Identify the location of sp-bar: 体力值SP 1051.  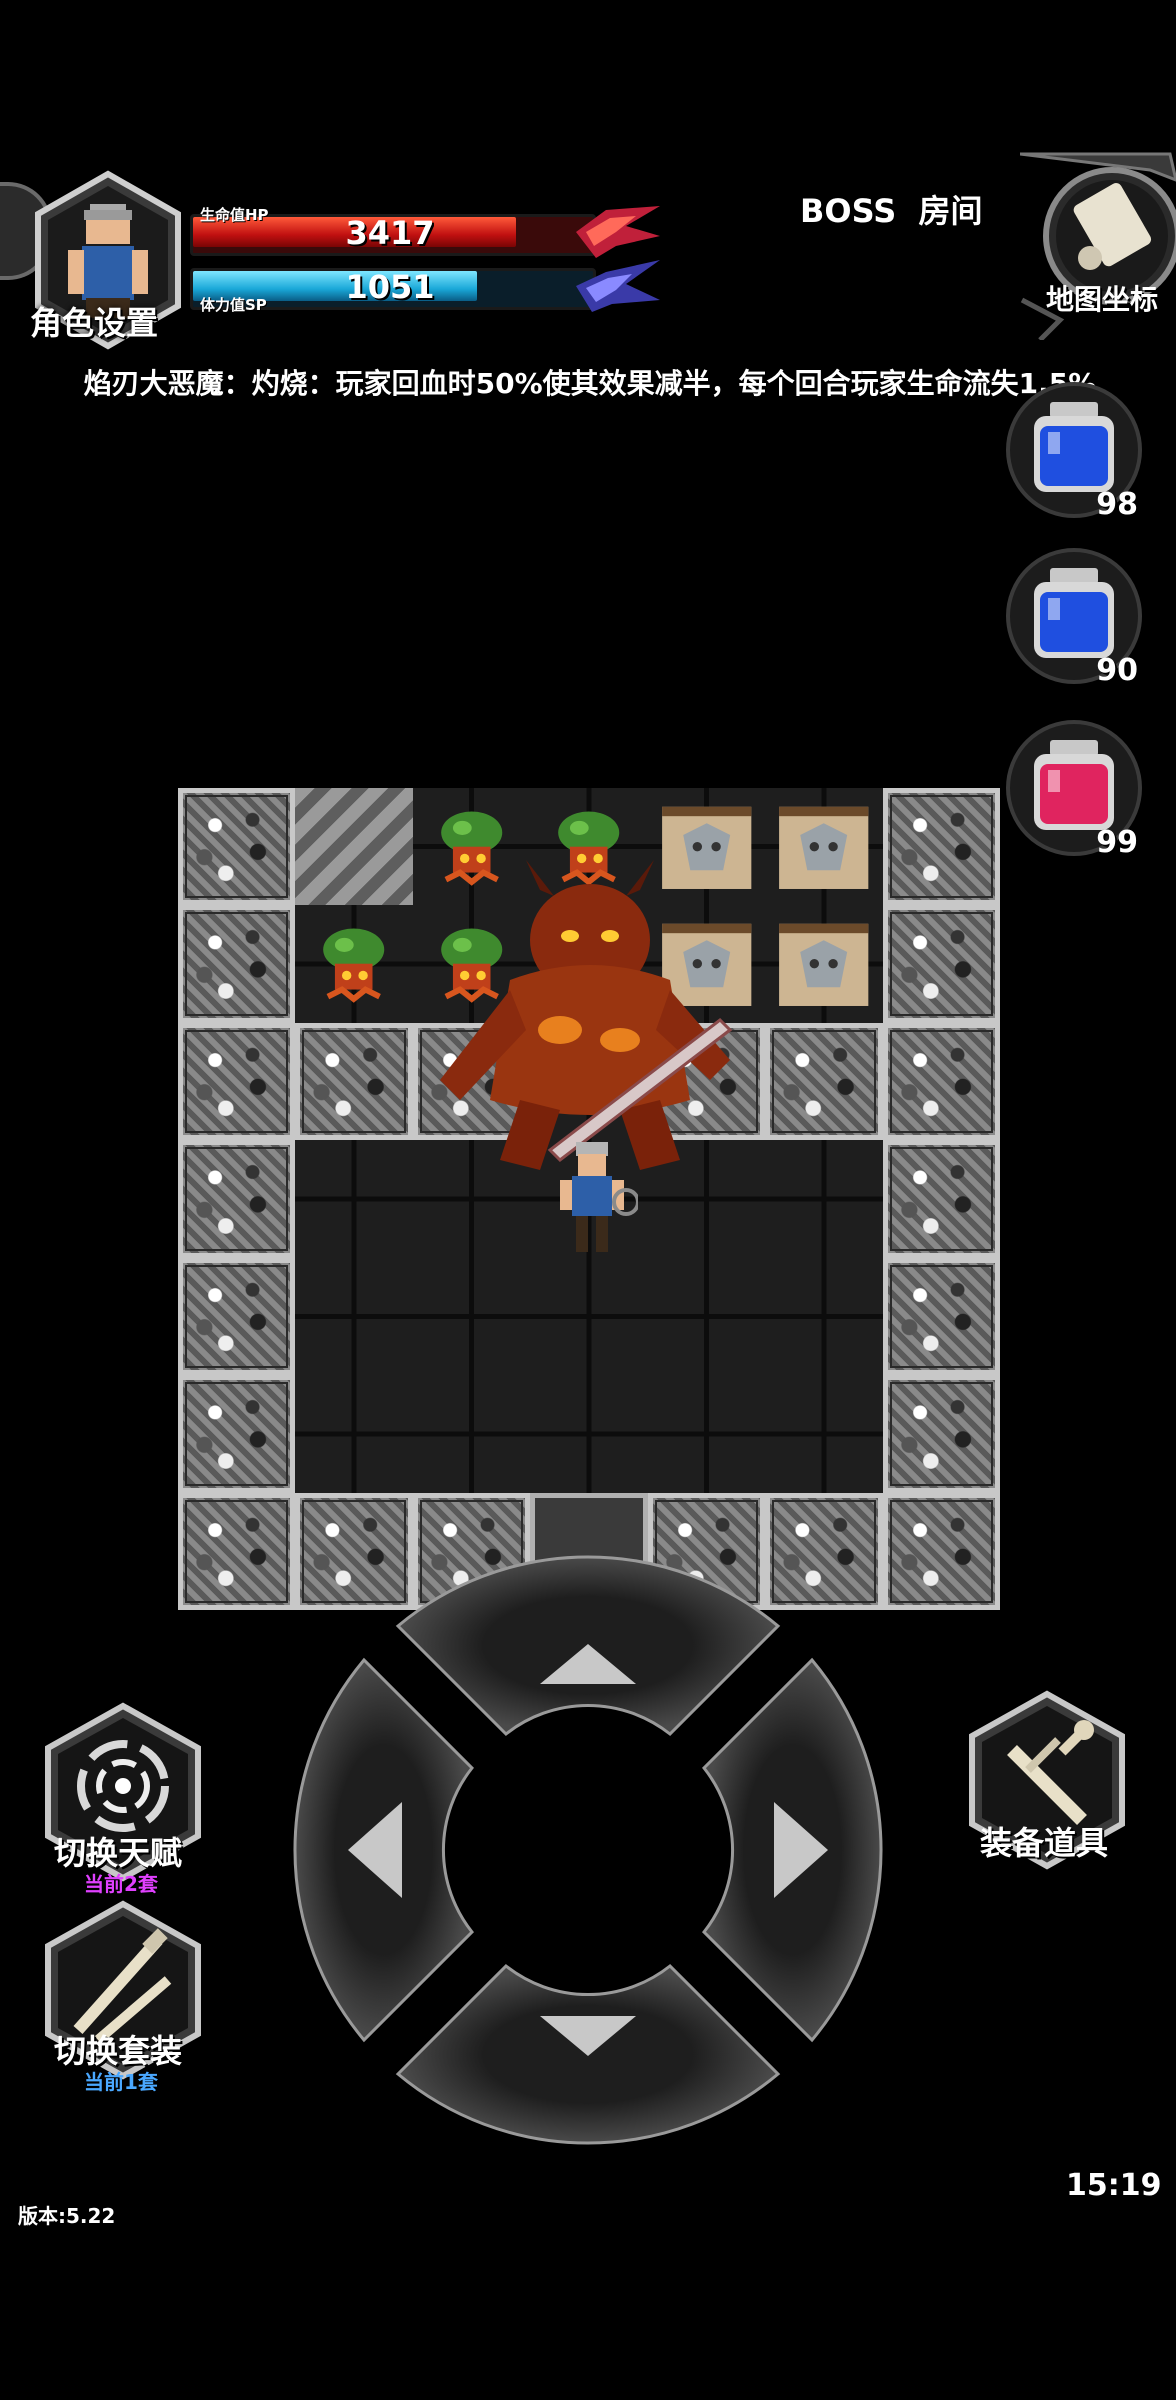
(420, 287).